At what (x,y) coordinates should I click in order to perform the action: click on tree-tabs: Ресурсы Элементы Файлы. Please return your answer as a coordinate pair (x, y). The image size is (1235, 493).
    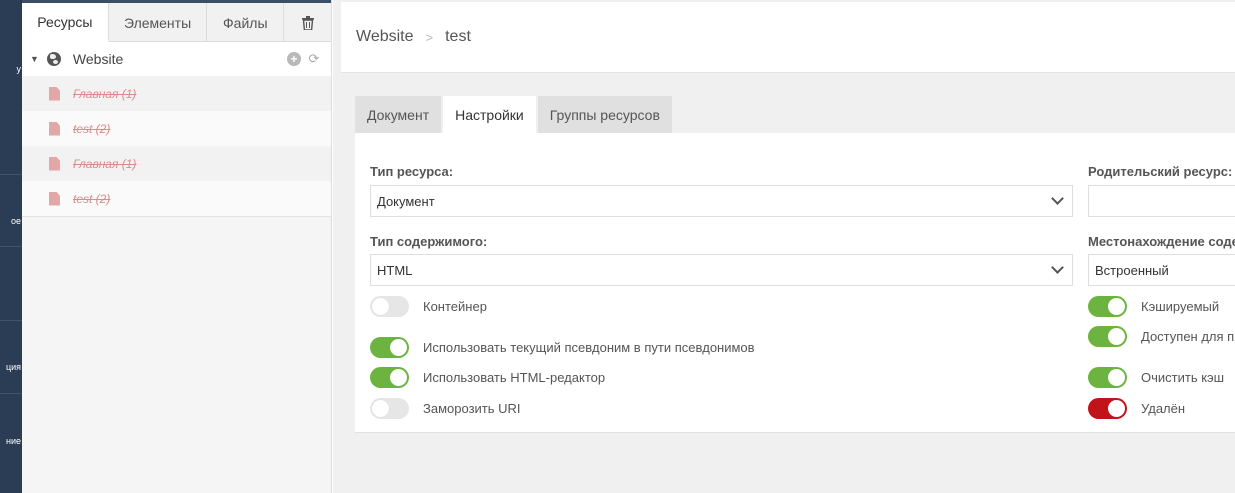
    Looking at the image, I should click on (176, 21).